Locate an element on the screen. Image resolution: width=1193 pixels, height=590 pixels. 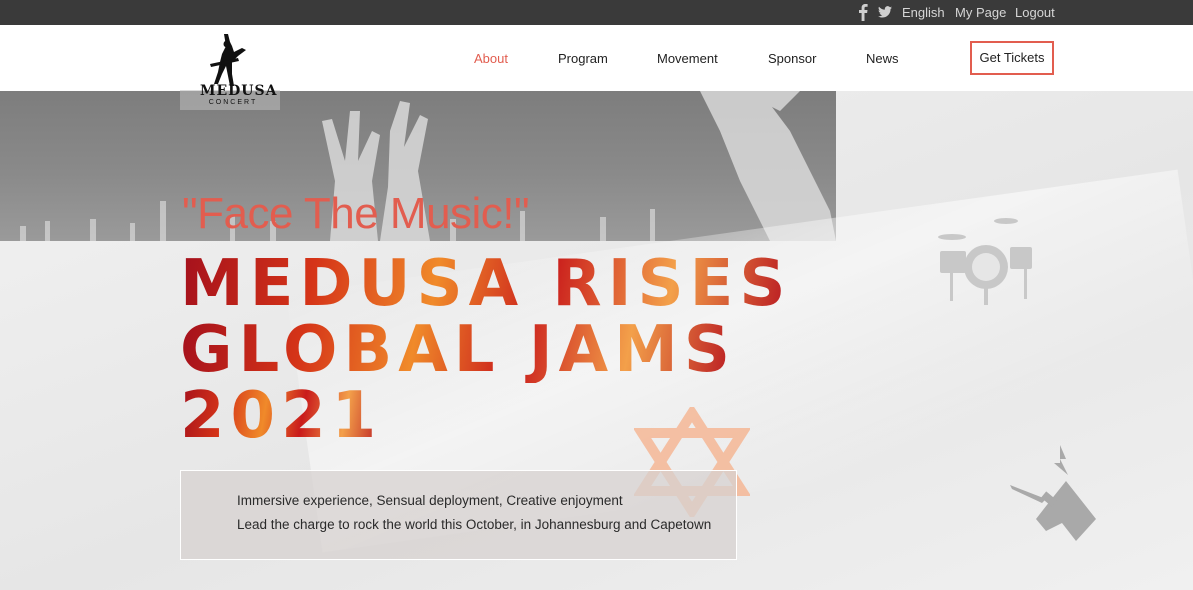
hero-quote: "Face The Music!" is located at coordinates (356, 213).